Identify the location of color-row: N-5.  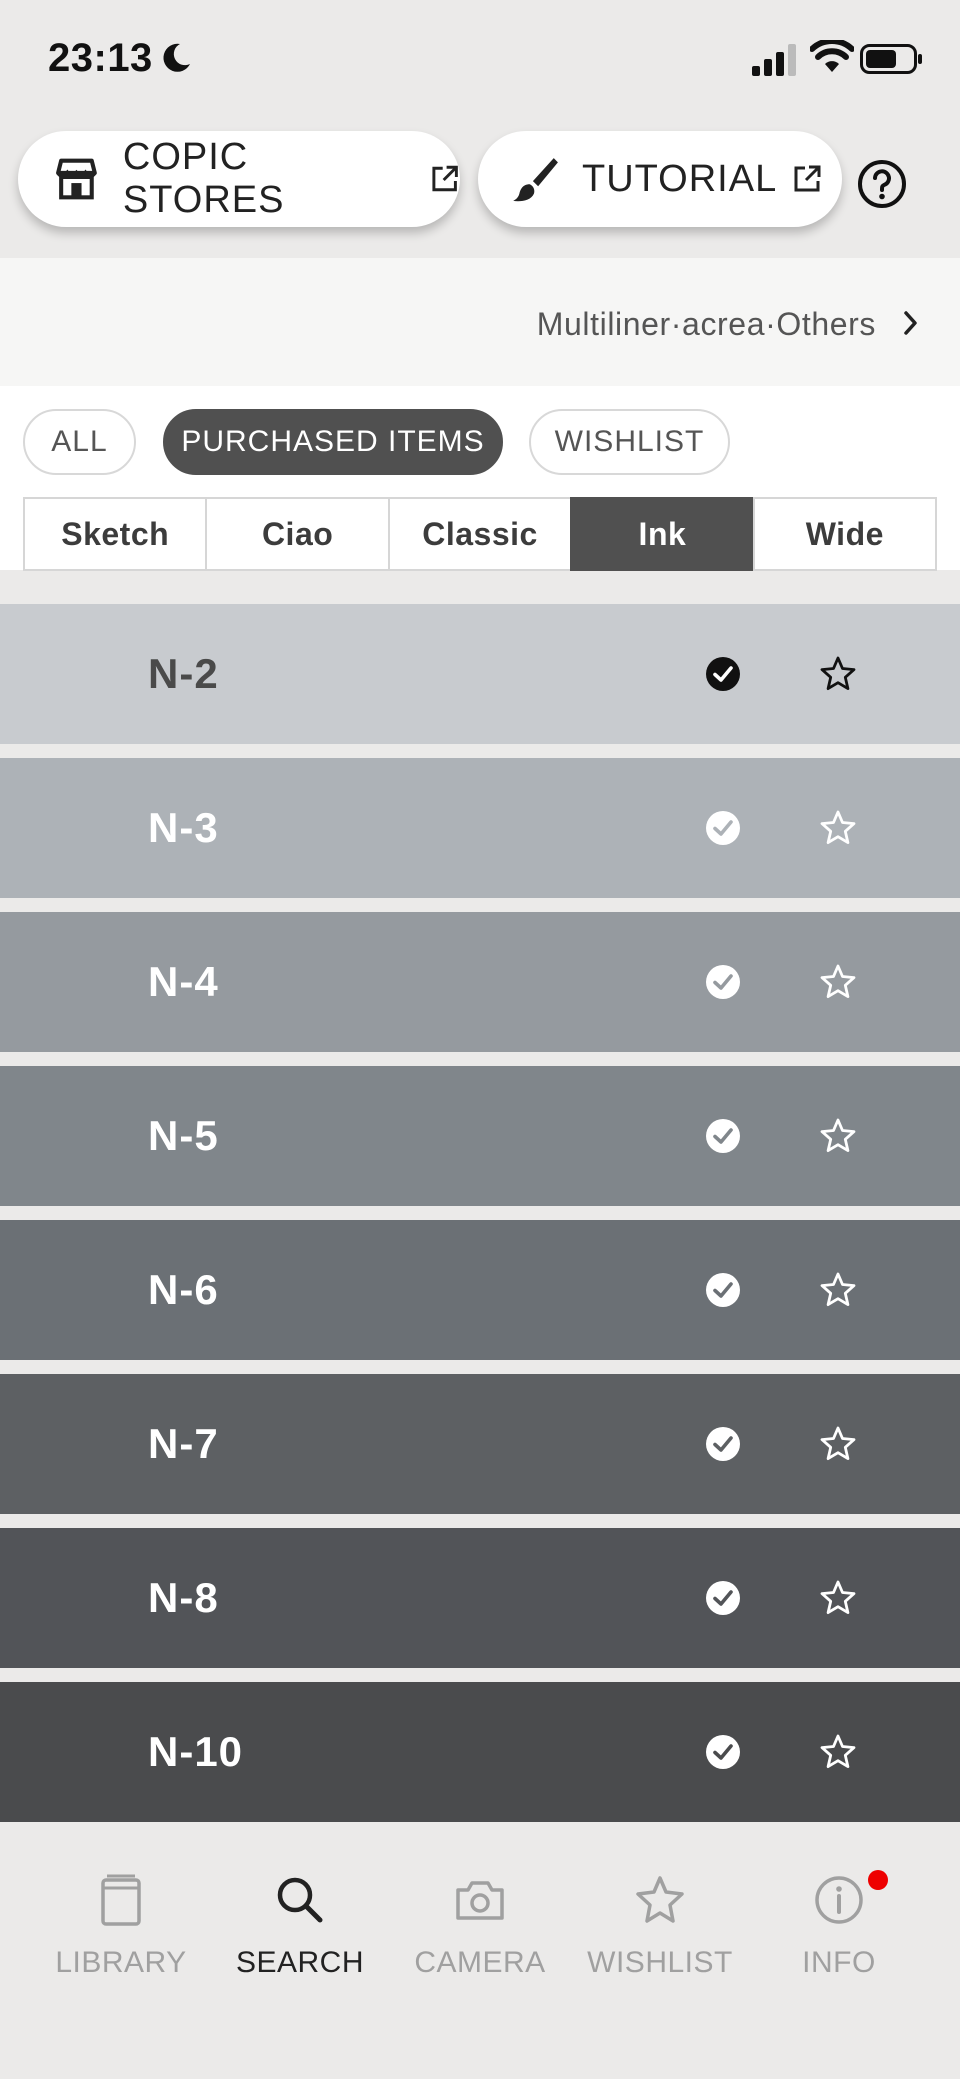
(480, 1136).